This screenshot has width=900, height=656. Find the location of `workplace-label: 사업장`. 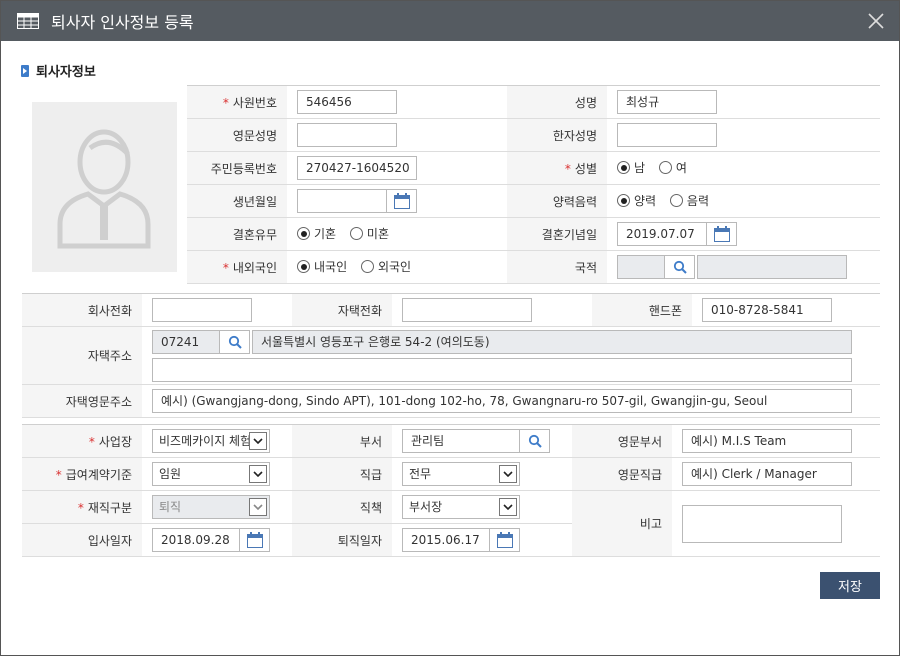

workplace-label: 사업장 is located at coordinates (82, 441).